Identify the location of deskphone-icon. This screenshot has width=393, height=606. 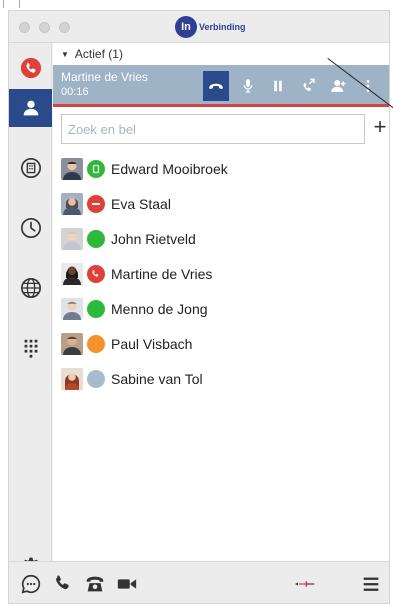
(95, 584).